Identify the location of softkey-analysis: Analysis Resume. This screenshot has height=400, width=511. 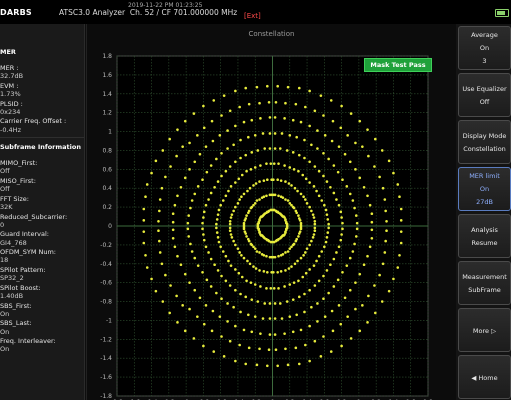
(484, 236).